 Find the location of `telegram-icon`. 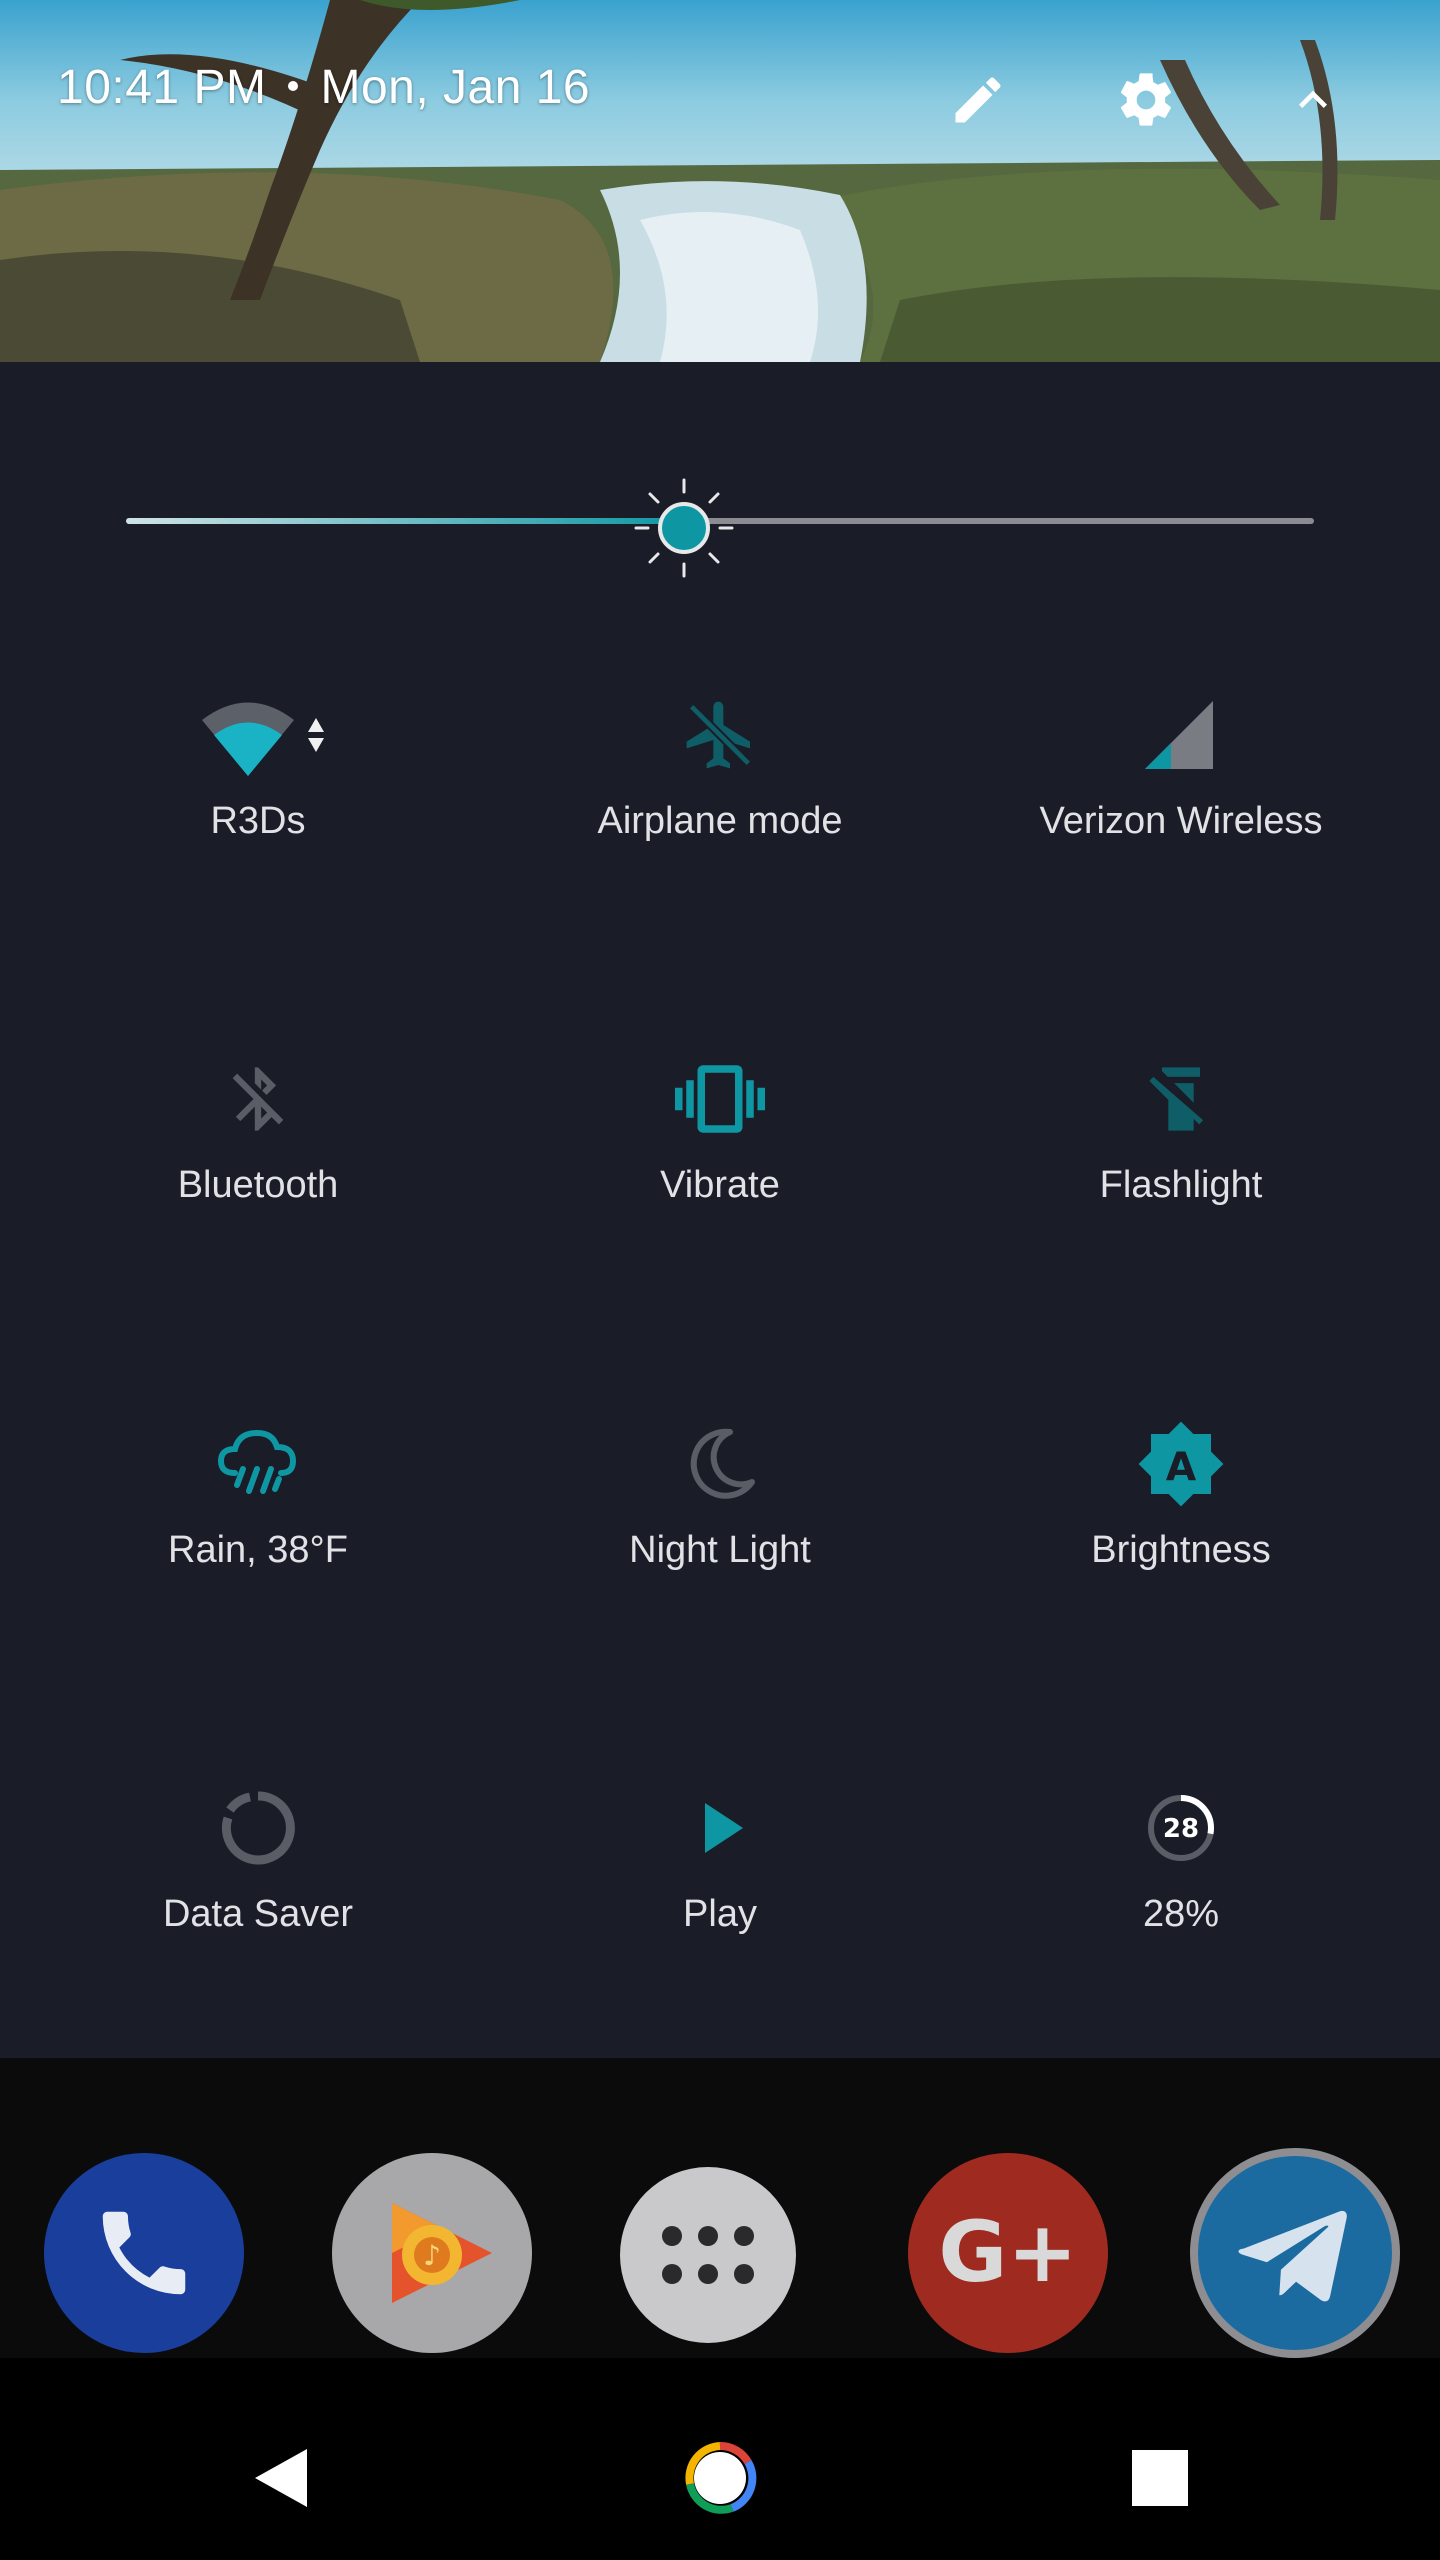

telegram-icon is located at coordinates (1292, 2256).